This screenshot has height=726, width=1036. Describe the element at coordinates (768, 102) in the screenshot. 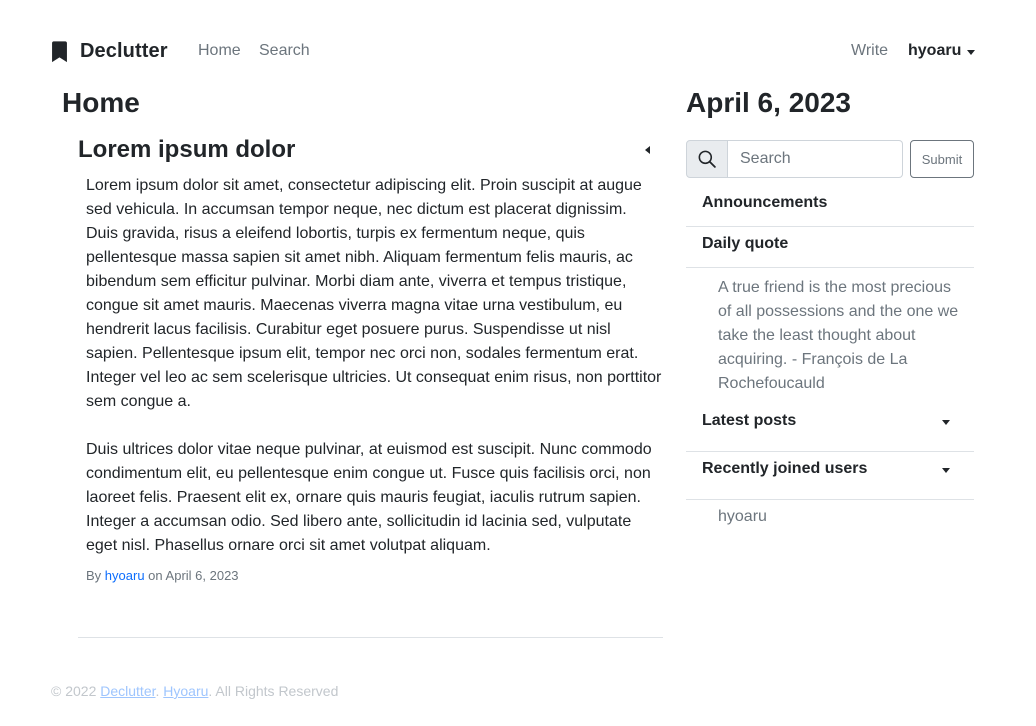

I see `sidebar-date: April 6, 2023` at that location.